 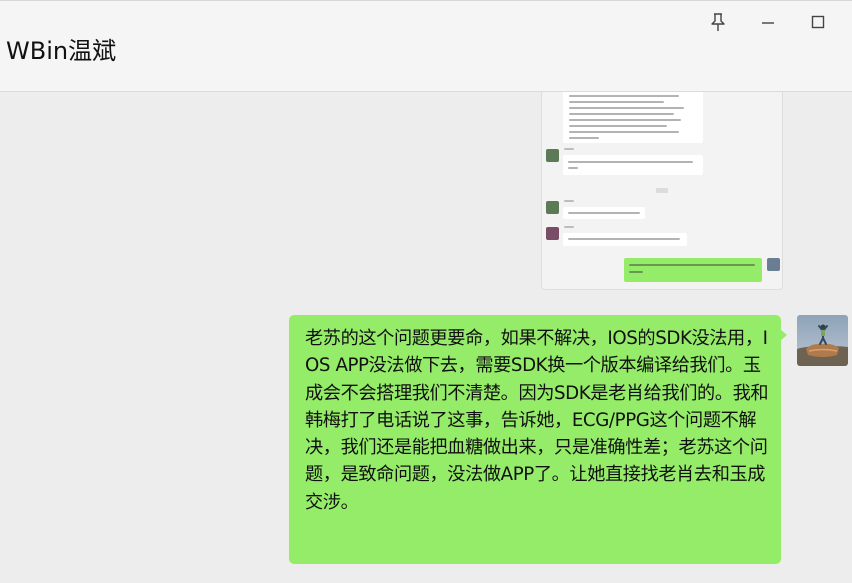 I want to click on minimize-icon, so click(x=768, y=23).